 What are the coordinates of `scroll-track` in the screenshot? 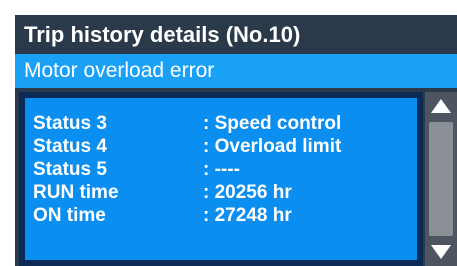 It's located at (441, 179).